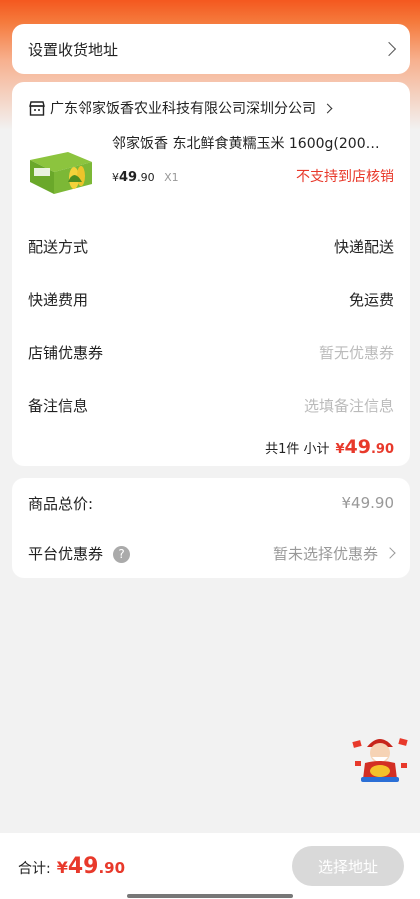 The image size is (420, 899). I want to click on shop-icon, so click(37, 108).